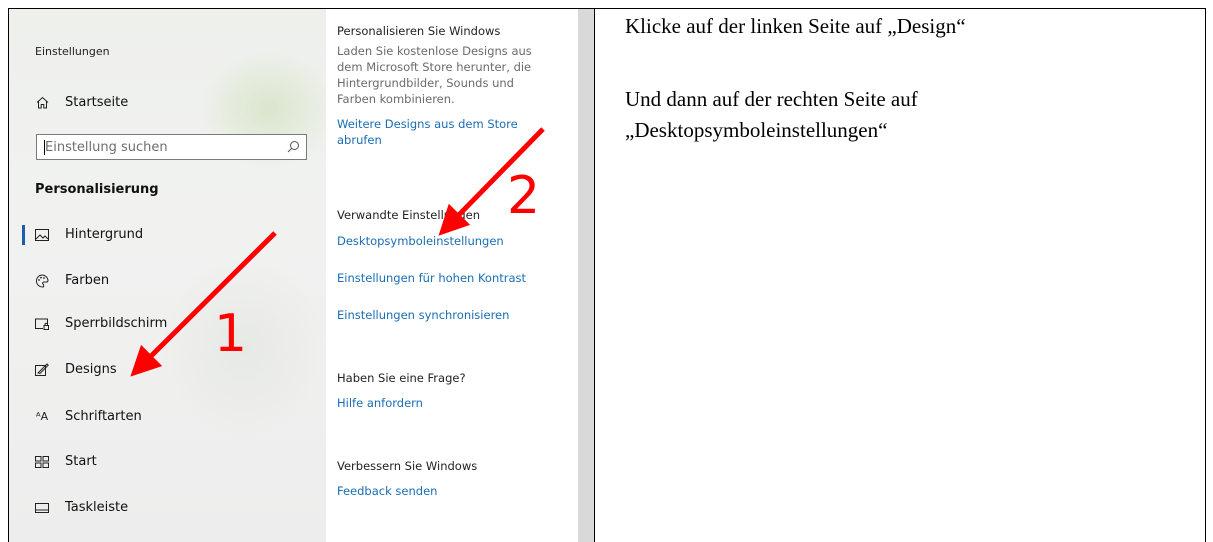 This screenshot has width=1213, height=542. I want to click on nav-label: Sperrbildschirm, so click(116, 323).